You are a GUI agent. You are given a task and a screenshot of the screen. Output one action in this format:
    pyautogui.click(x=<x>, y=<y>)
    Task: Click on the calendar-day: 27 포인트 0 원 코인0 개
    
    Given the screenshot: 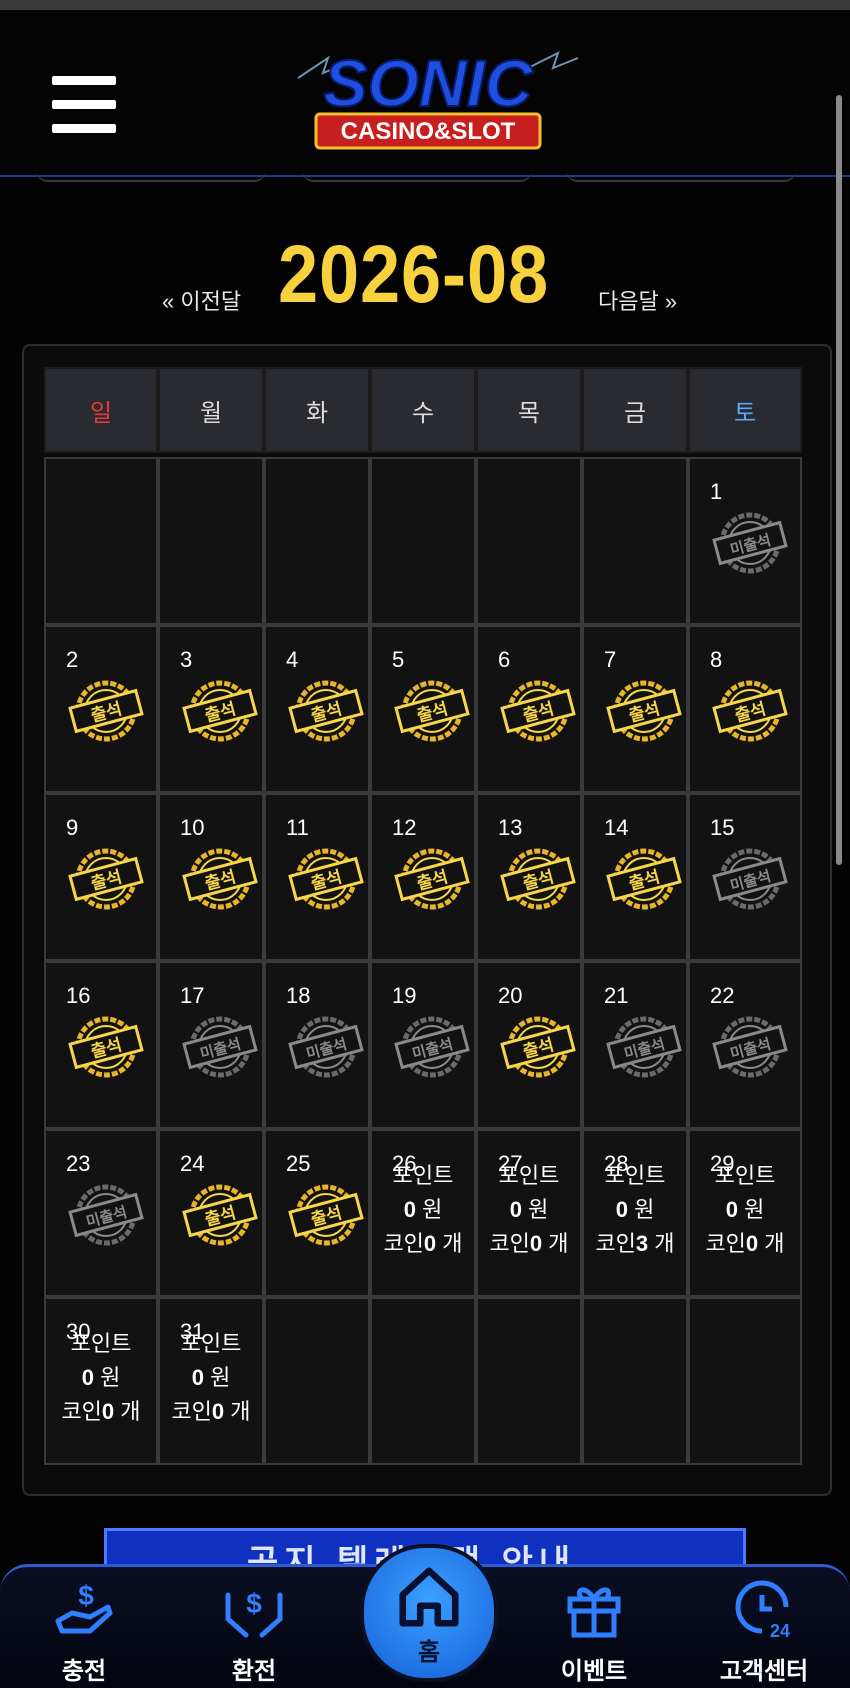 What is the action you would take?
    pyautogui.click(x=529, y=1213)
    